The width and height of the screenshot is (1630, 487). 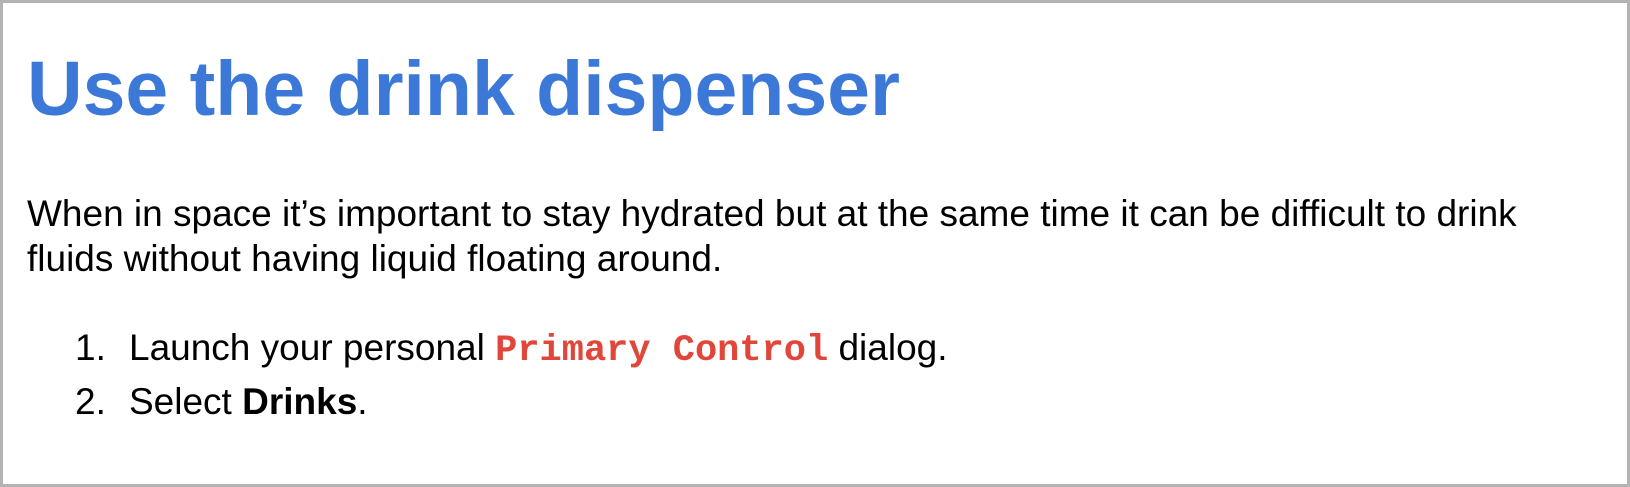 What do you see at coordinates (90, 401) in the screenshot?
I see `step-number: 2.` at bounding box center [90, 401].